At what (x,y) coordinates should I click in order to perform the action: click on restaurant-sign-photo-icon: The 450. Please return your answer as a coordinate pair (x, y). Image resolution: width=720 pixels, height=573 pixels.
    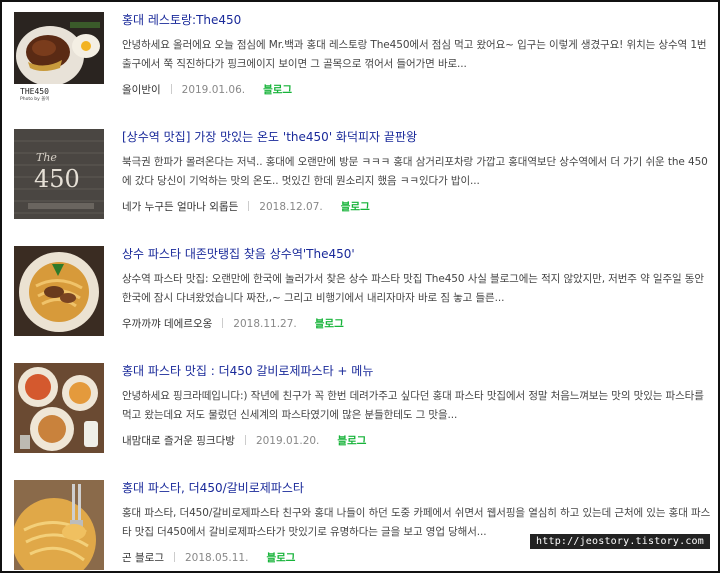
    Looking at the image, I should click on (59, 174).